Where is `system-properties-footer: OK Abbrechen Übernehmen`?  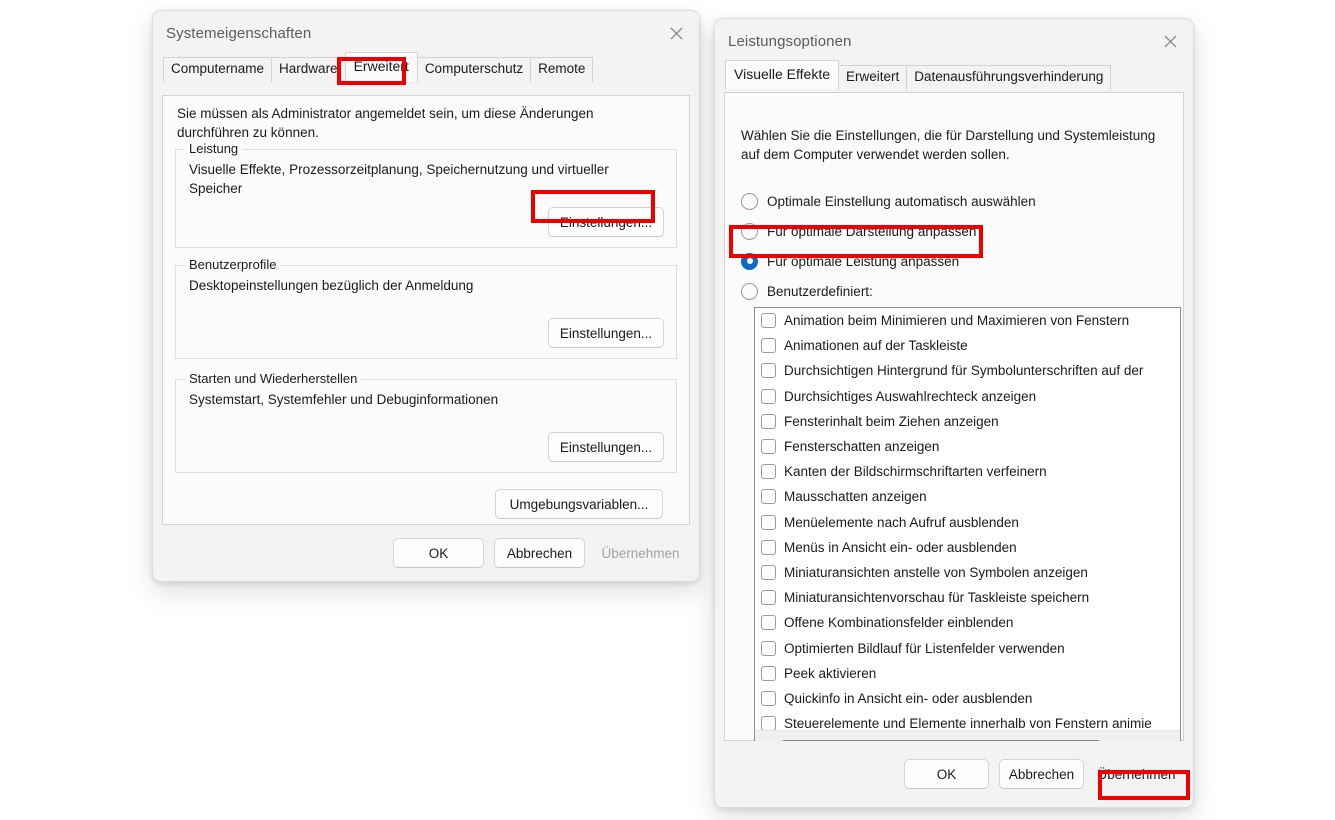 system-properties-footer: OK Abbrechen Übernehmen is located at coordinates (426, 553).